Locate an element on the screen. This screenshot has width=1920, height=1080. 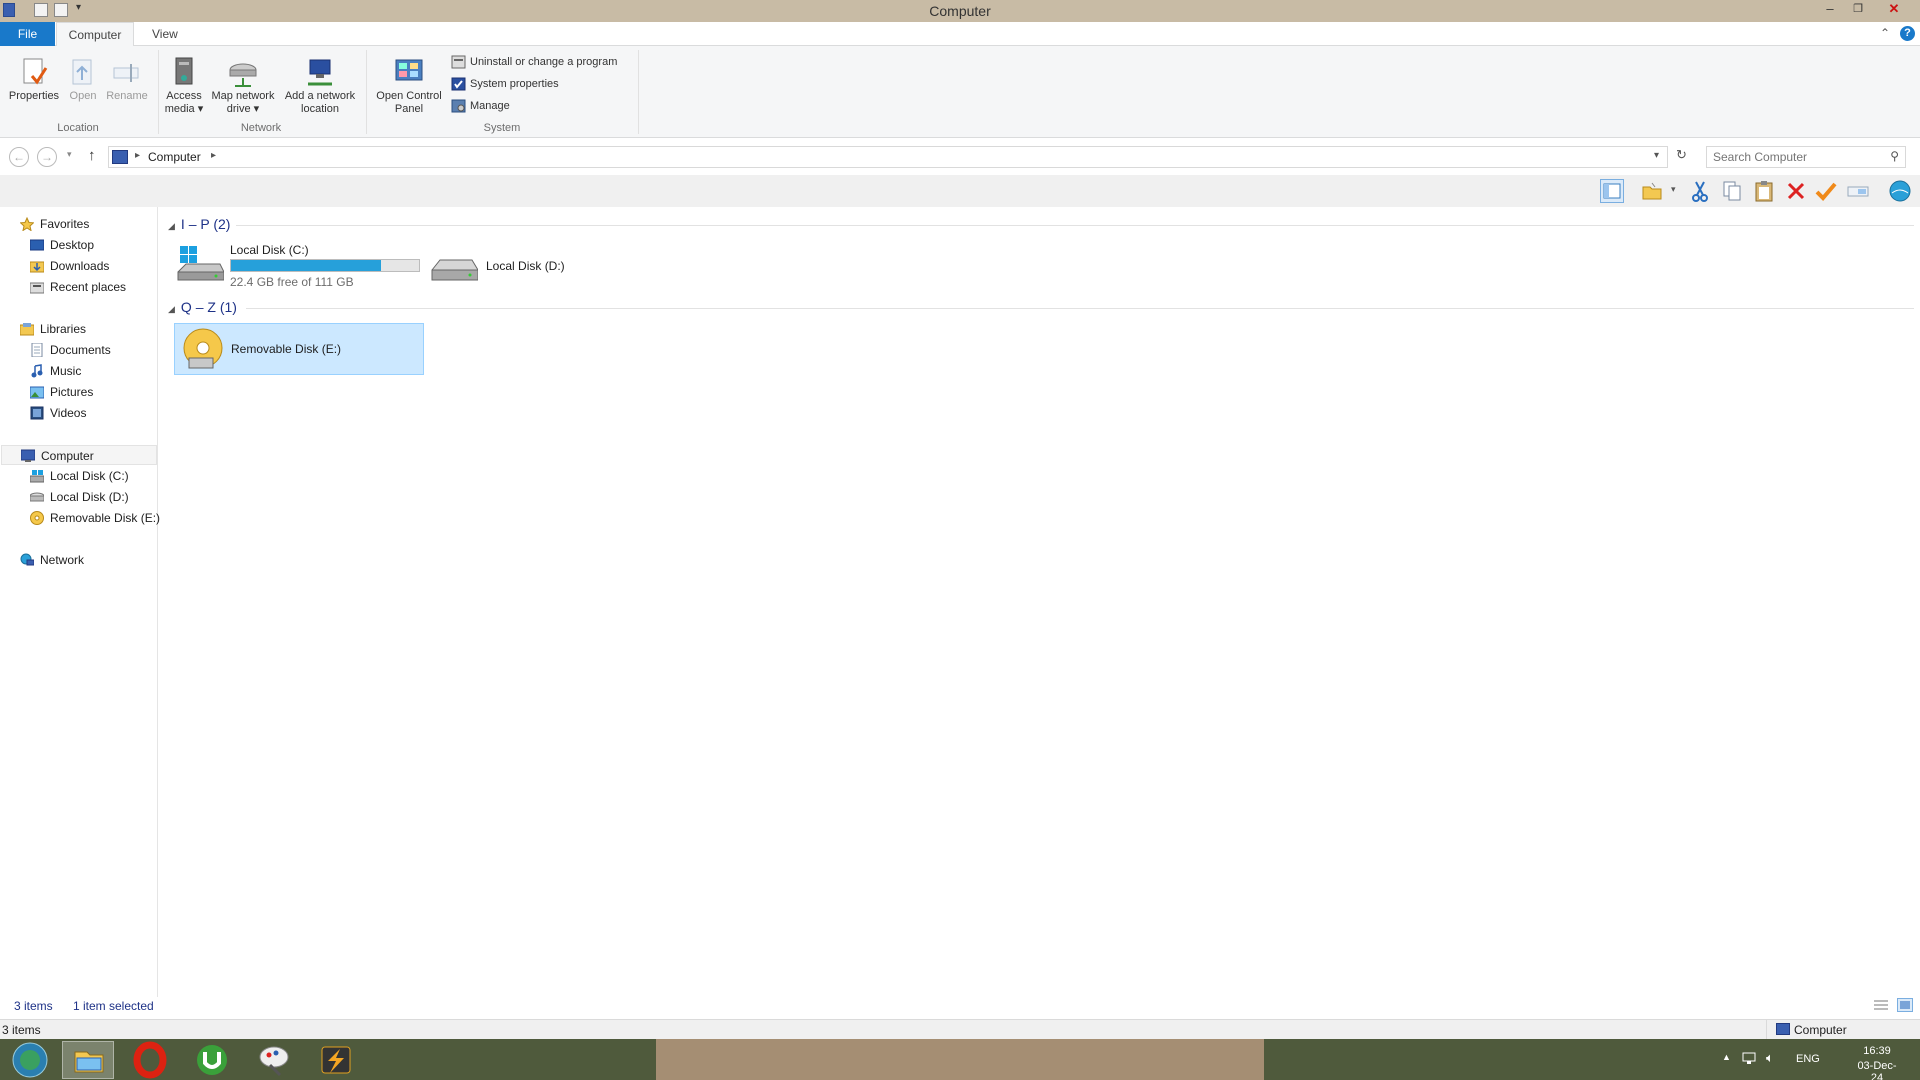
large-icons-view-icon is located at coordinates (1905, 1005).